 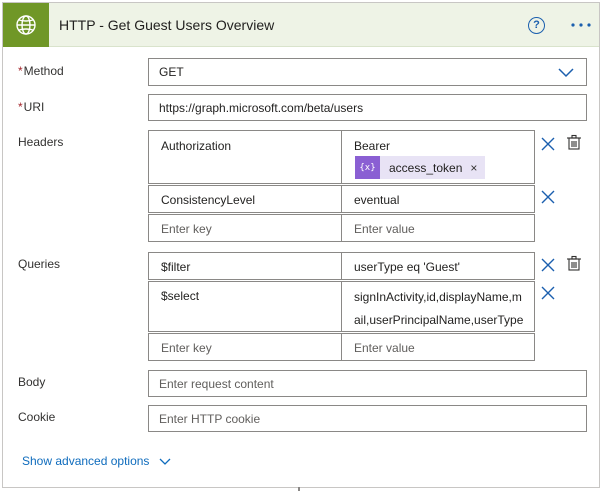 What do you see at coordinates (245, 228) in the screenshot?
I see `header-new-key-input: Enter key` at bounding box center [245, 228].